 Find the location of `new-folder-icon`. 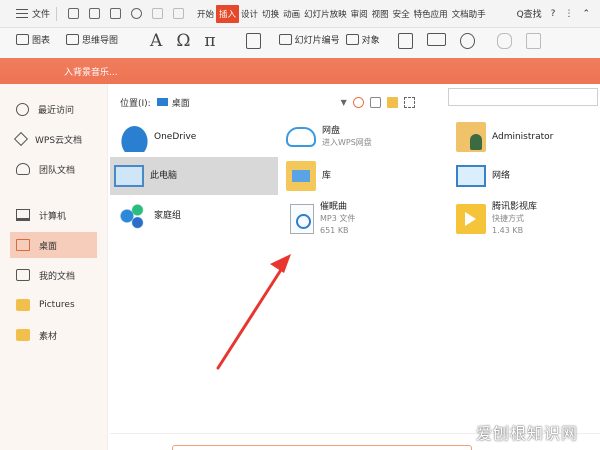

new-folder-icon is located at coordinates (392, 102).